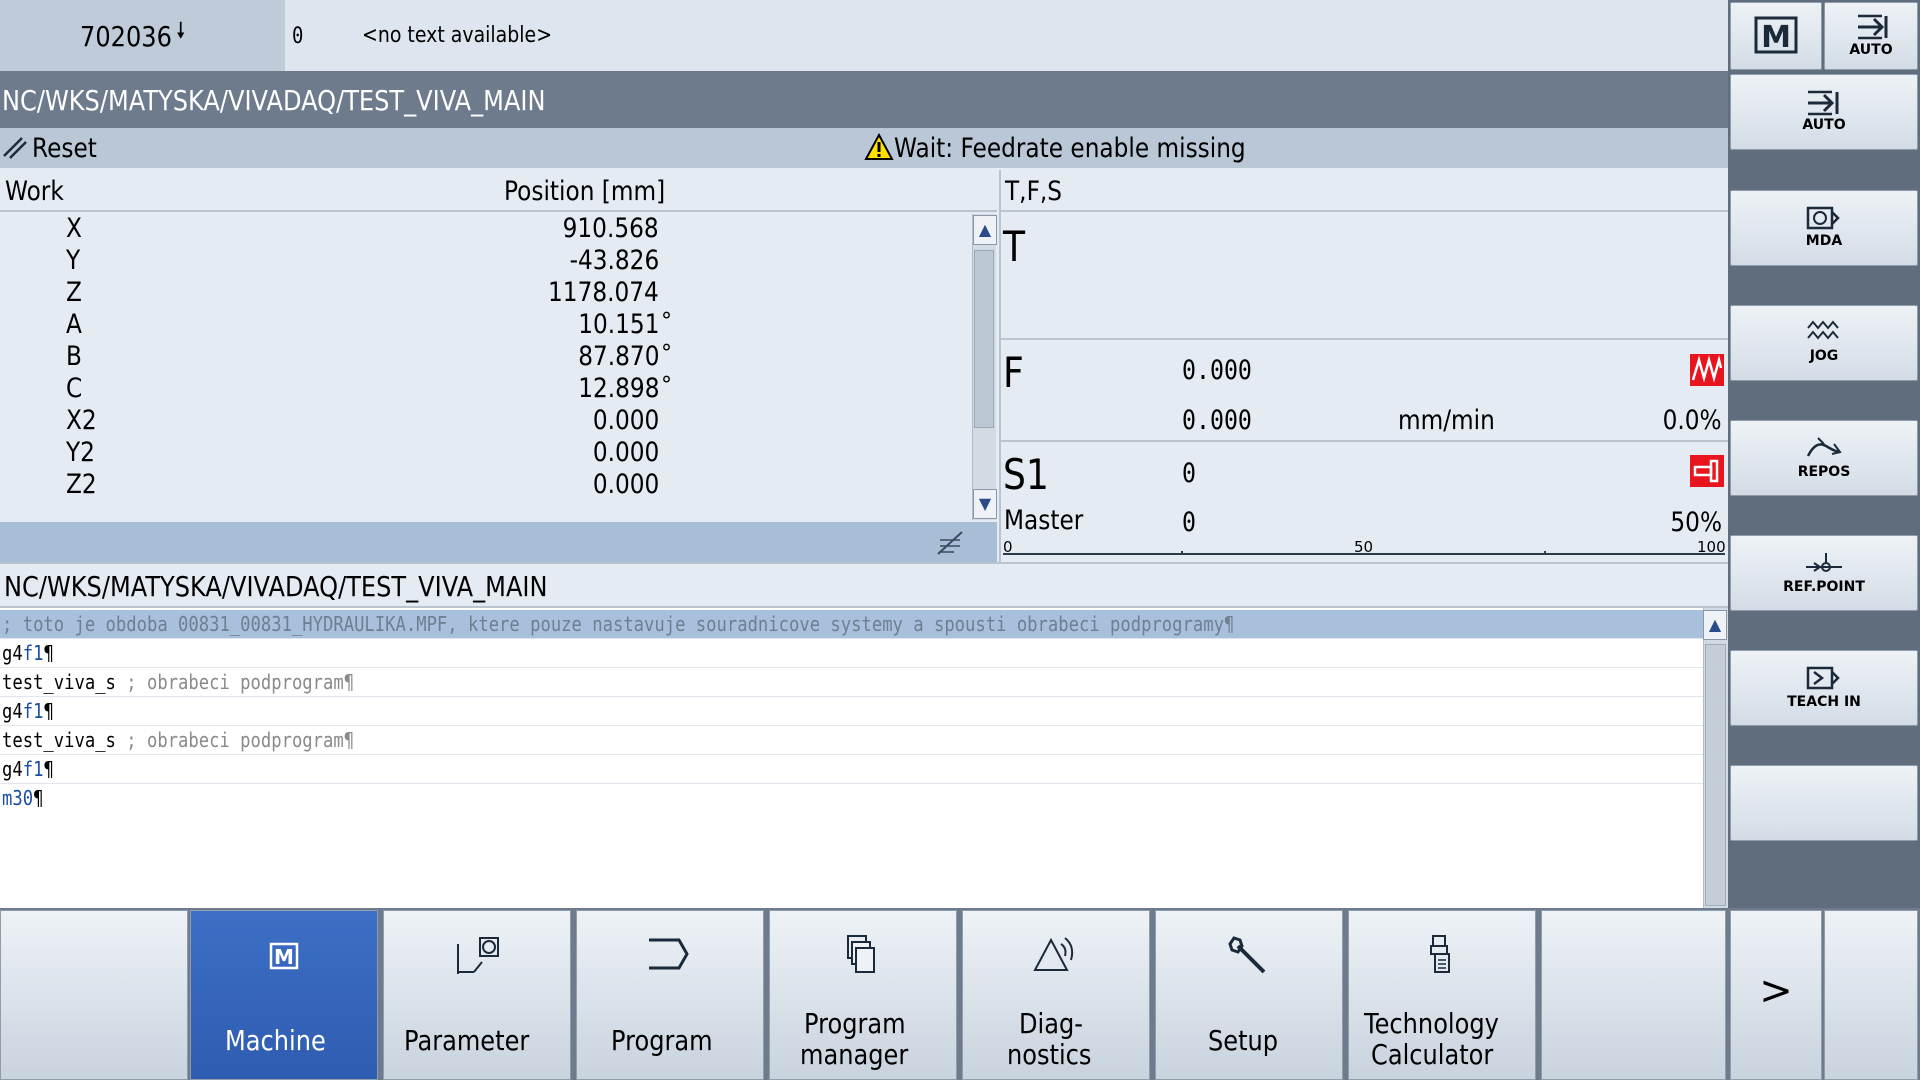 The height and width of the screenshot is (1080, 1920). Describe the element at coordinates (1363, 366) in the screenshot. I see `tfs-panel` at that location.